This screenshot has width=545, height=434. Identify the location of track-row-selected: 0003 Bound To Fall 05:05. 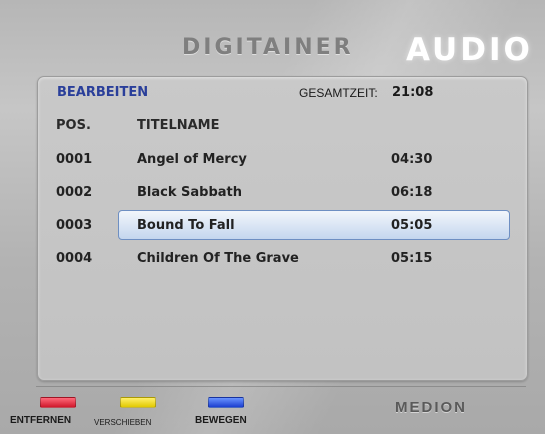
(282, 226).